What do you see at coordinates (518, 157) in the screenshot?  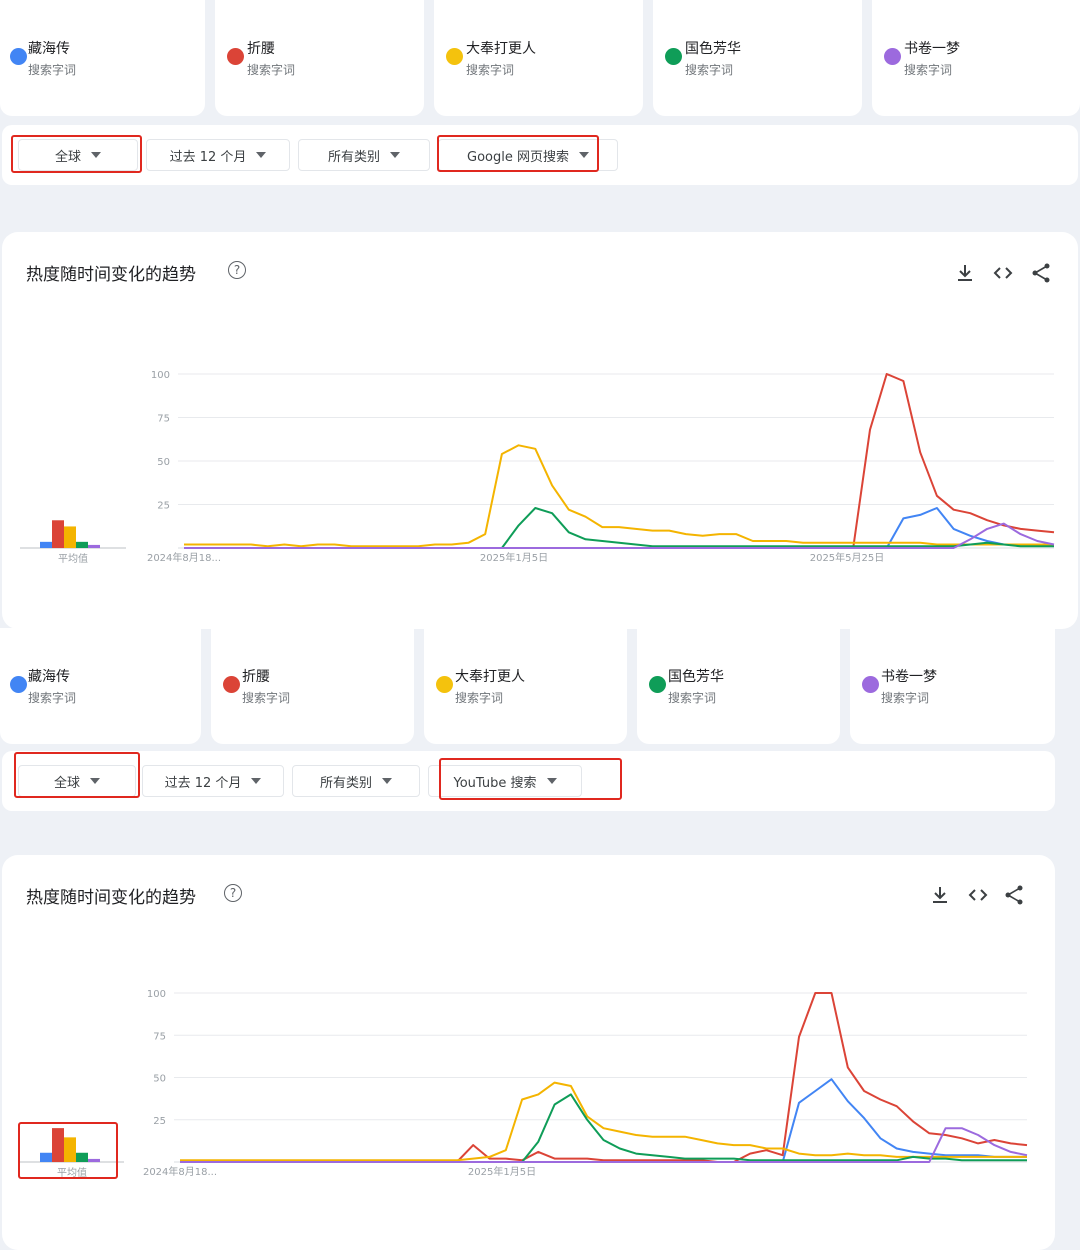 I see `search-type-value: Google 网页搜索` at bounding box center [518, 157].